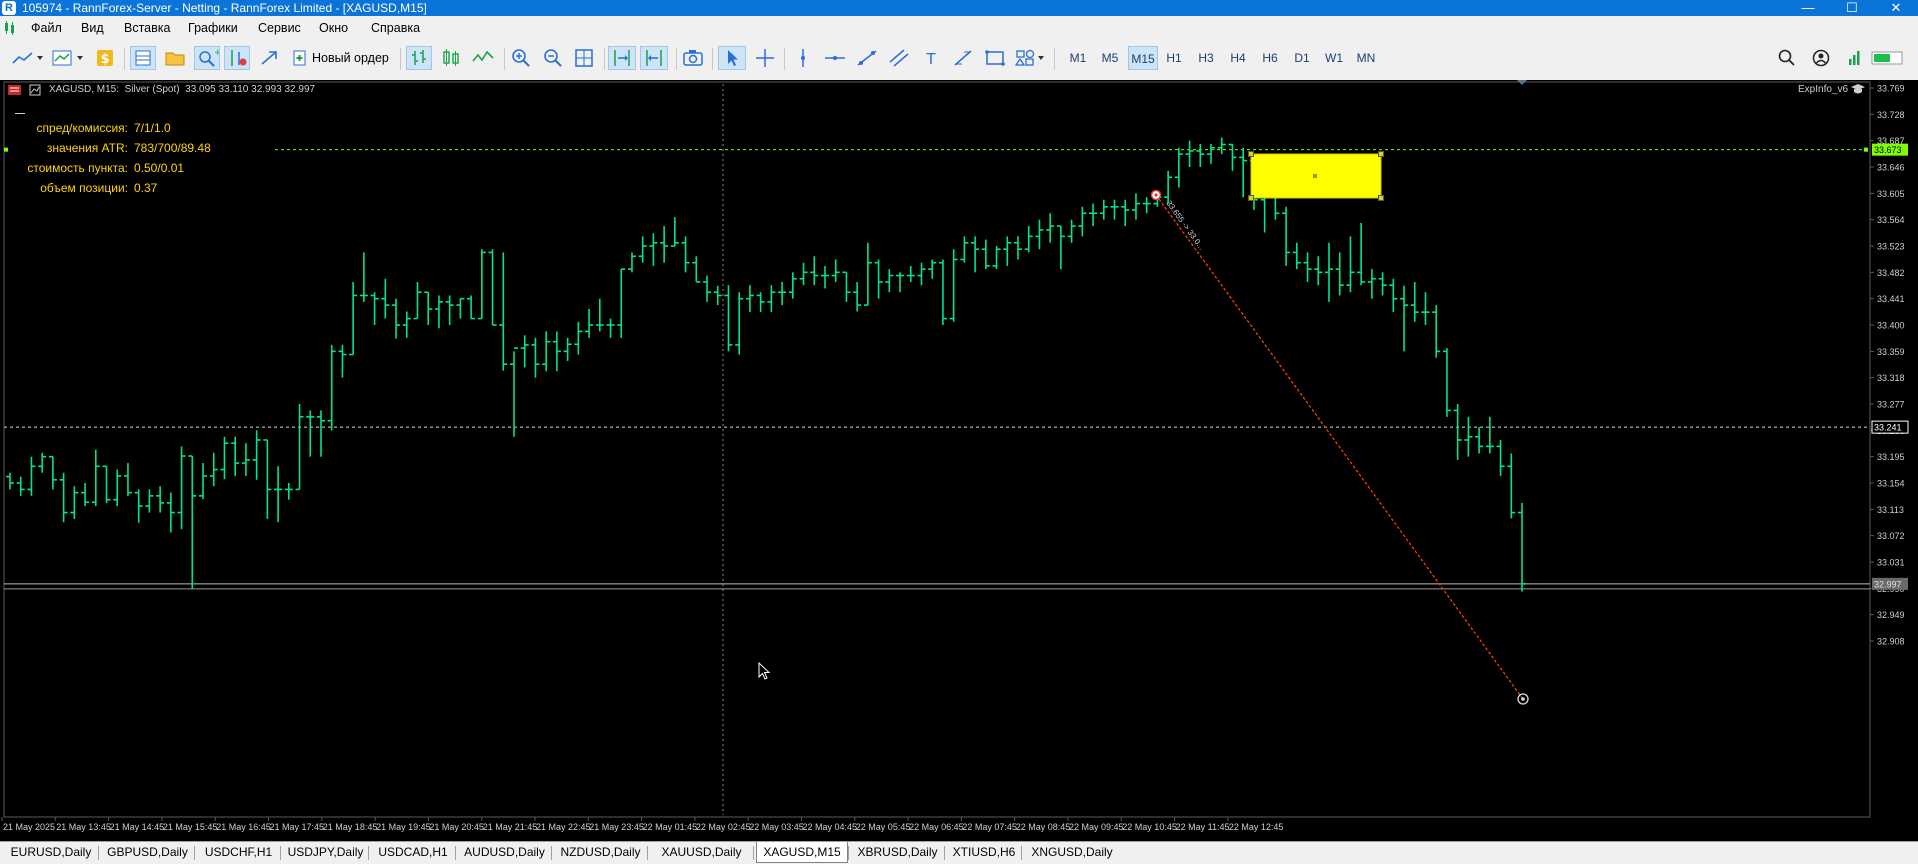  What do you see at coordinates (46, 28) in the screenshot?
I see `menu-file: Файл` at bounding box center [46, 28].